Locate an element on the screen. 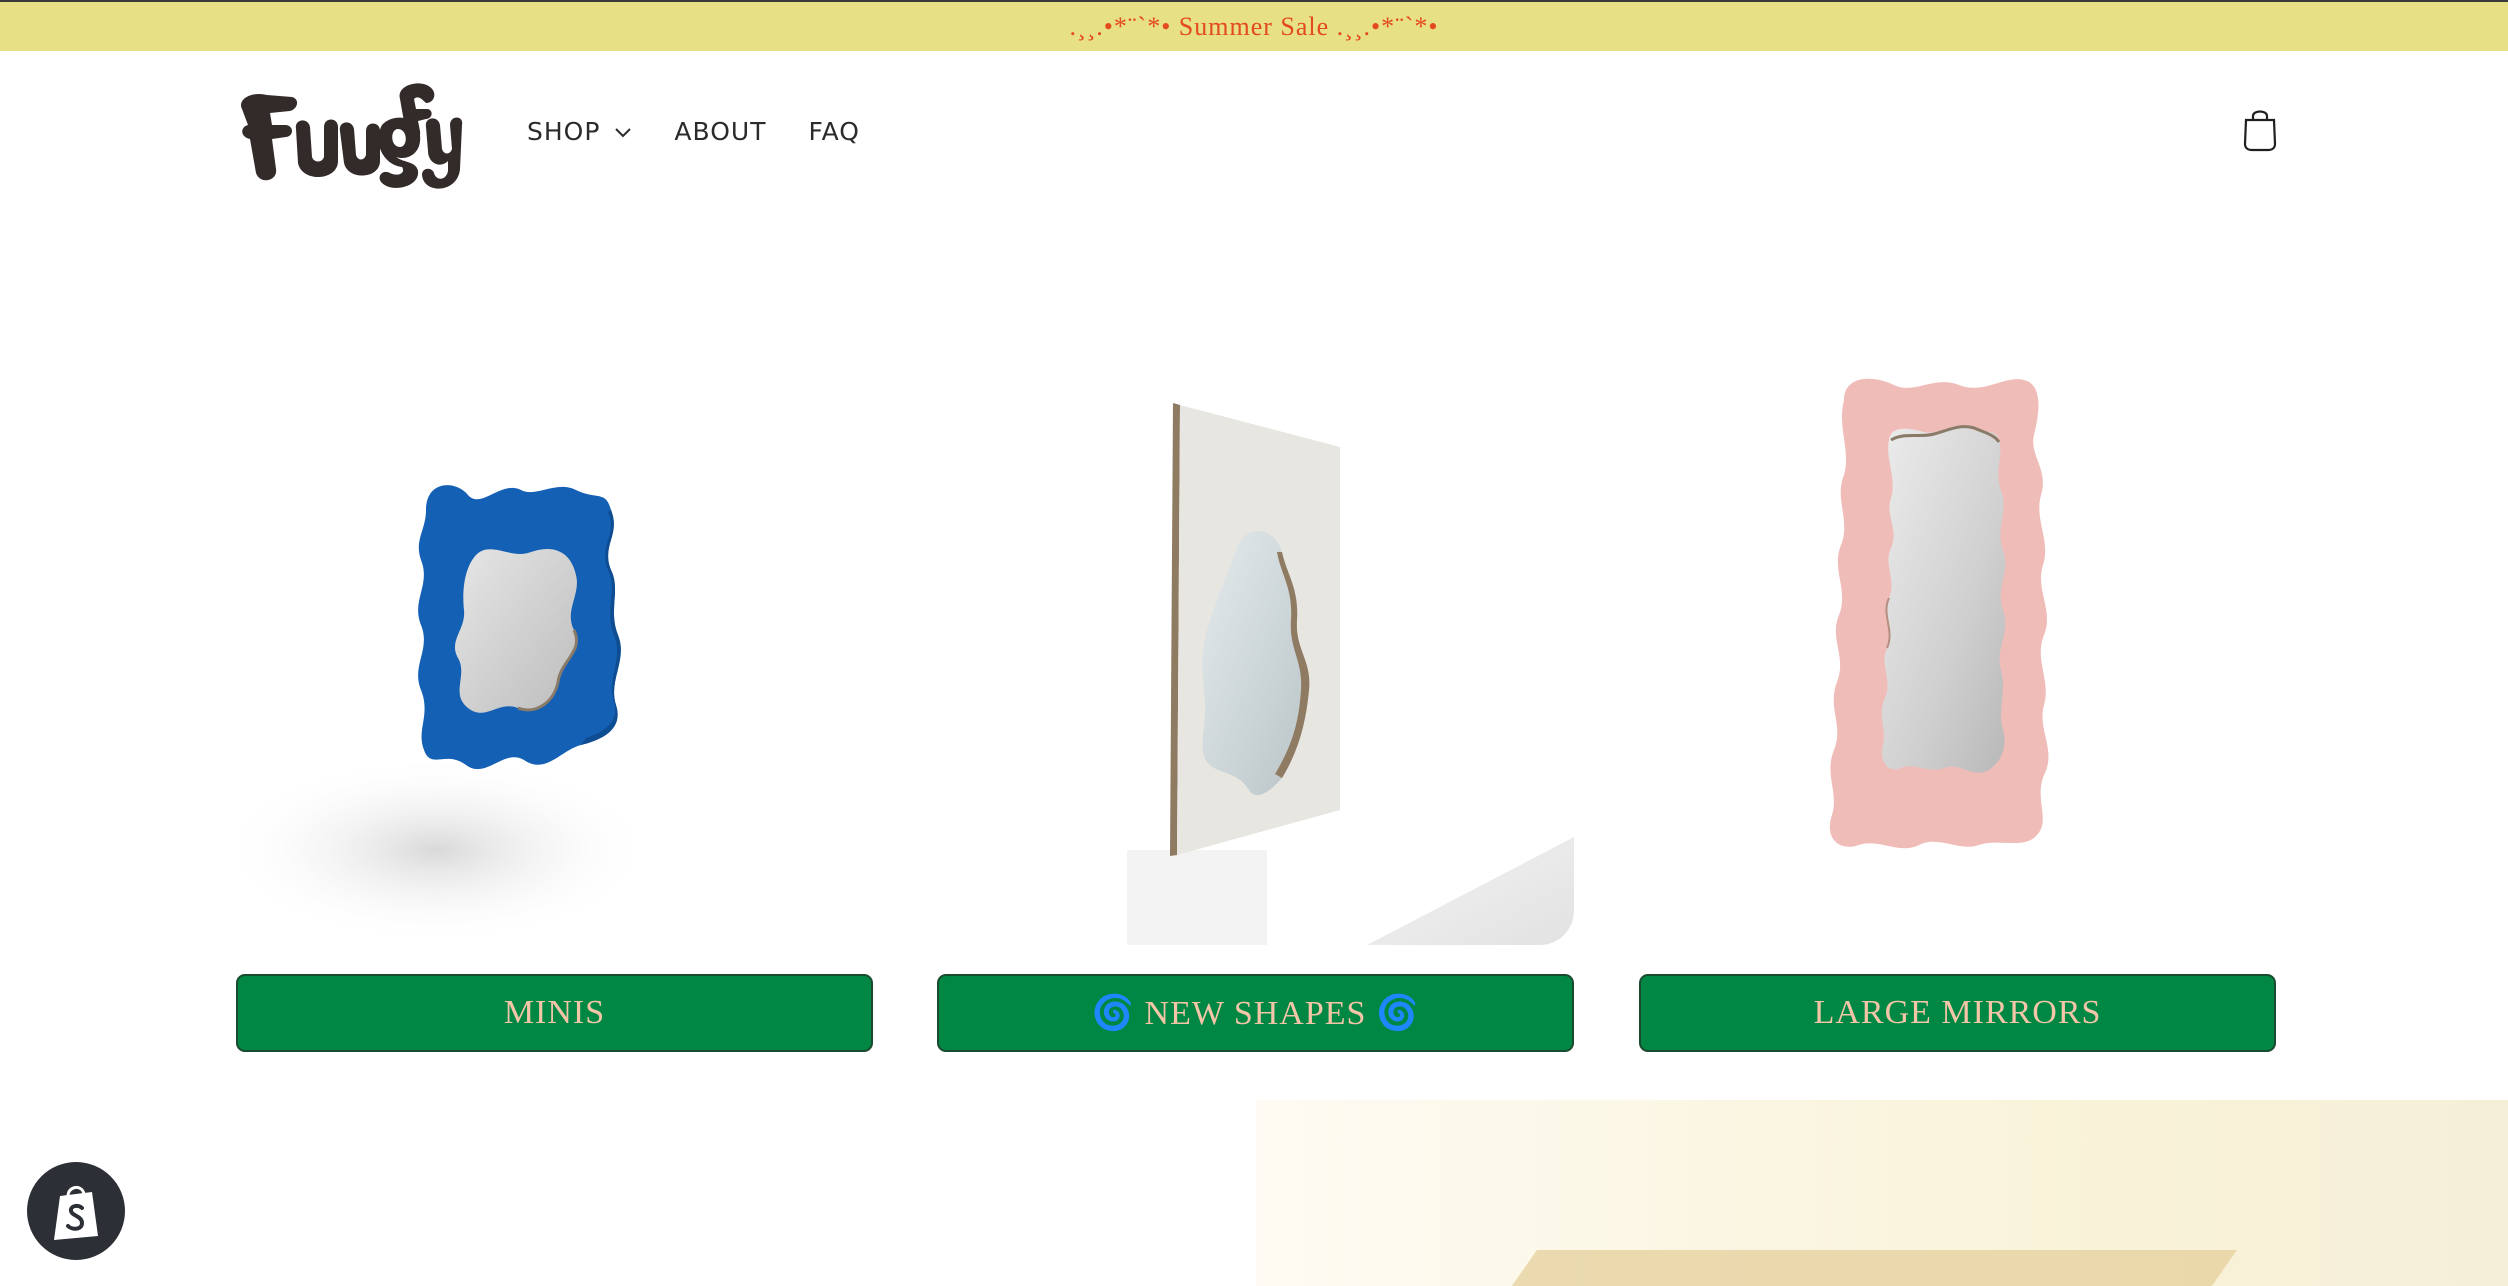  minis-button: MINIS is located at coordinates (554, 1013).